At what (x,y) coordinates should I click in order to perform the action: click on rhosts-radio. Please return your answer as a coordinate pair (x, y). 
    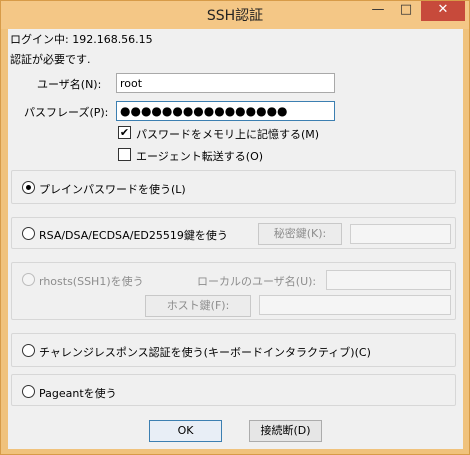
    Looking at the image, I should click on (28, 279).